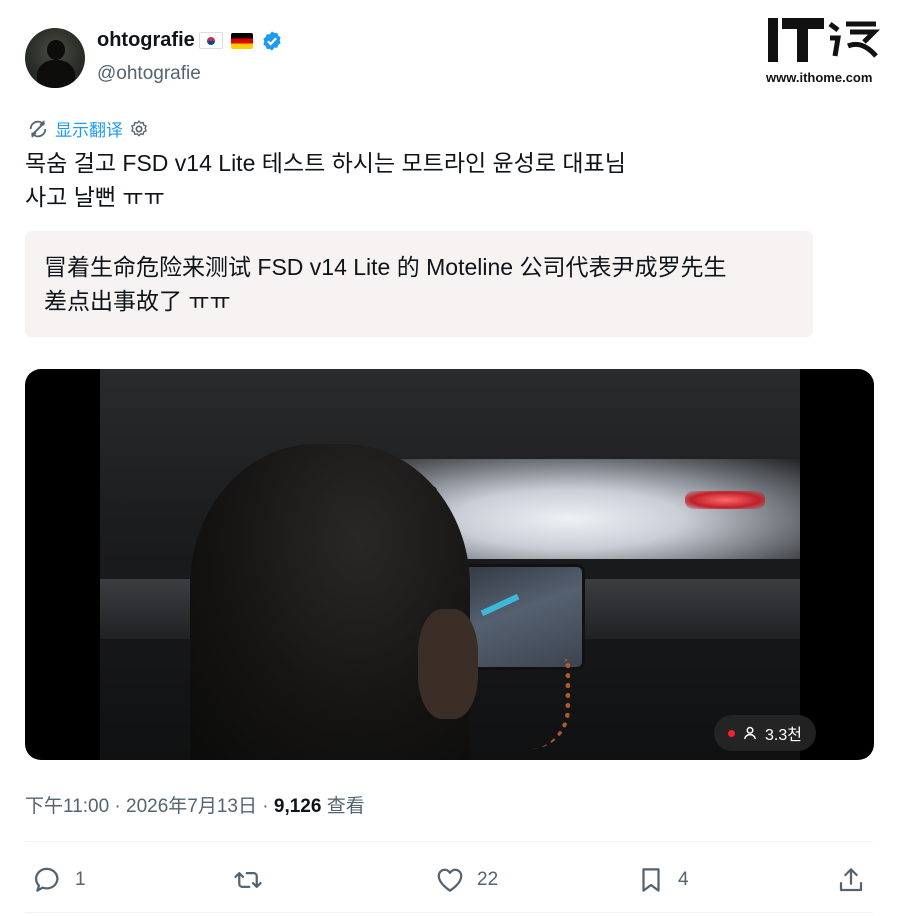  I want to click on video-taillight, so click(725, 500).